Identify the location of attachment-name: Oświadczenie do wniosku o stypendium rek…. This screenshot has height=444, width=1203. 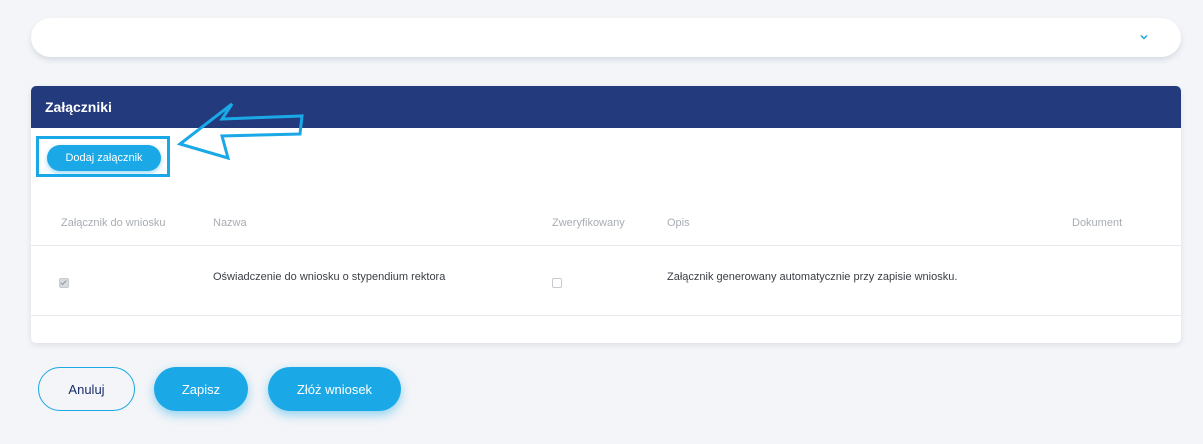
(329, 277).